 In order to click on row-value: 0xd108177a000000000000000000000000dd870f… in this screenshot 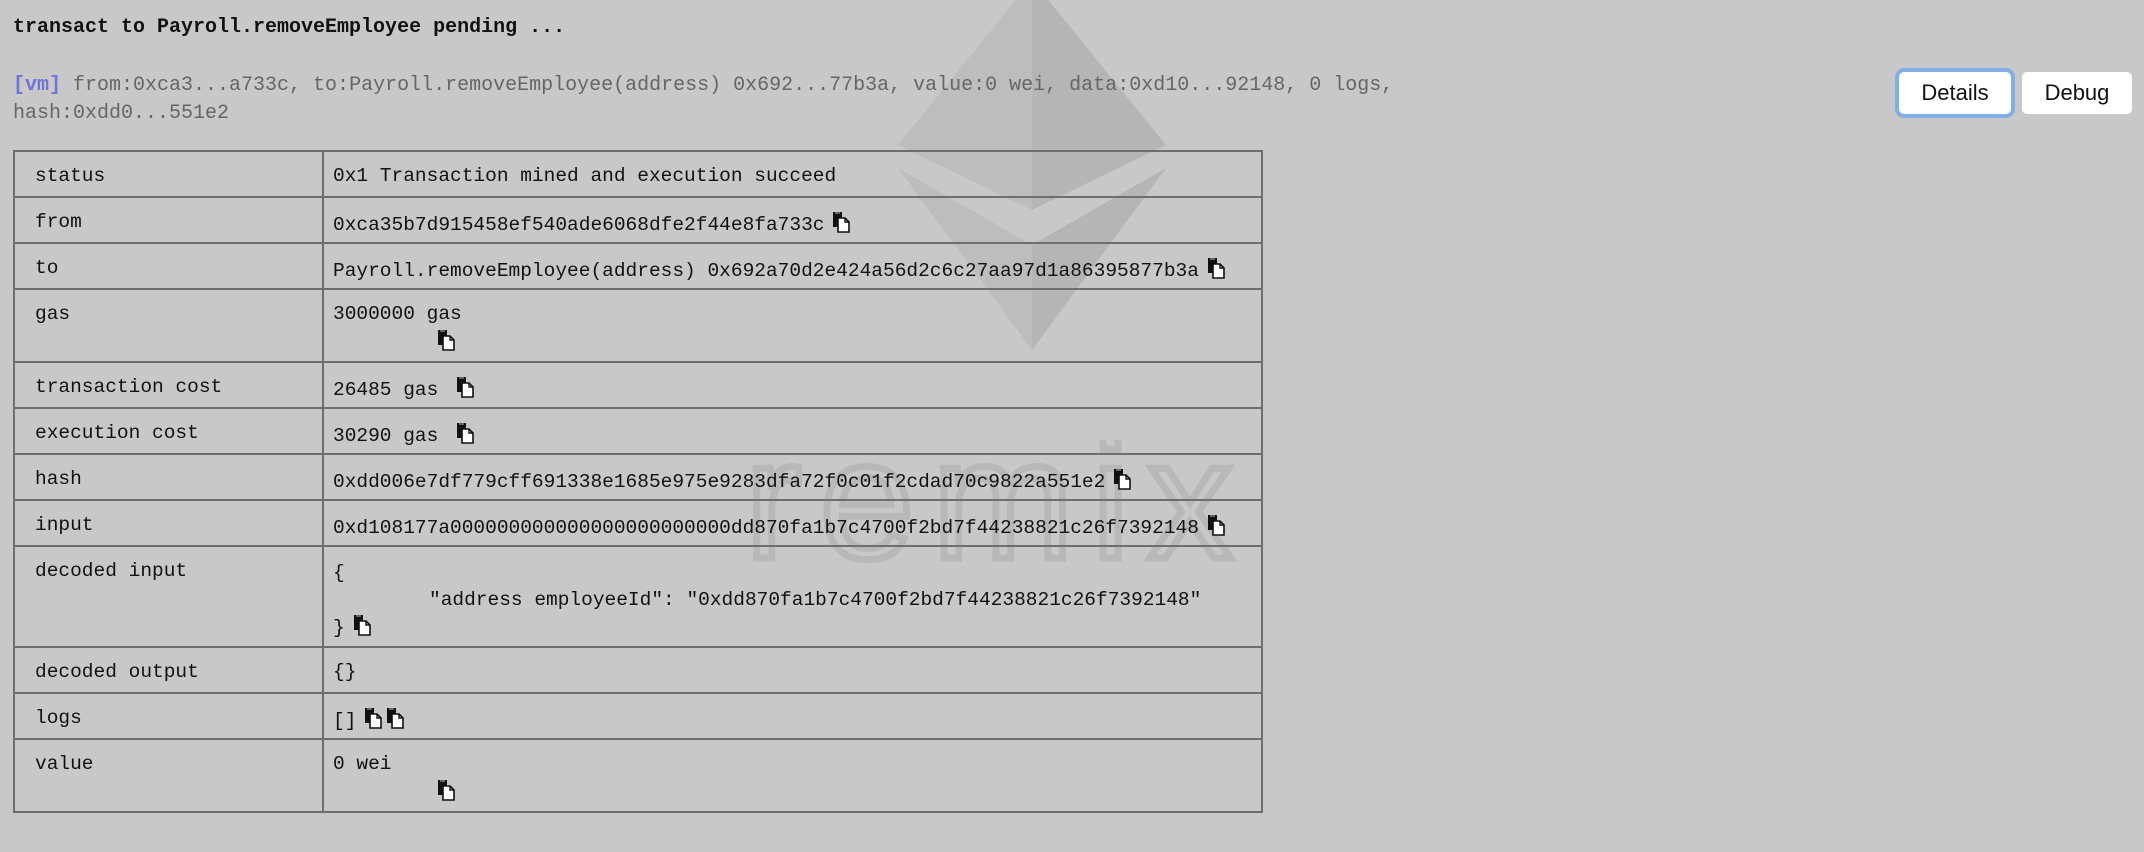, I will do `click(766, 528)`.